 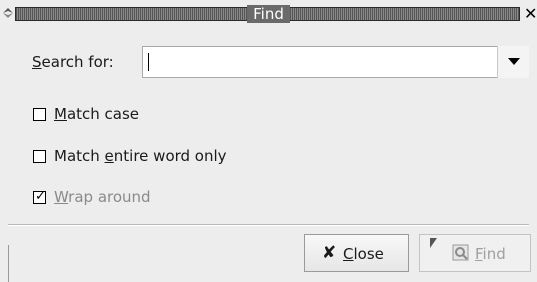 I want to click on match-entire-word-label: Match entire word only, so click(x=140, y=156).